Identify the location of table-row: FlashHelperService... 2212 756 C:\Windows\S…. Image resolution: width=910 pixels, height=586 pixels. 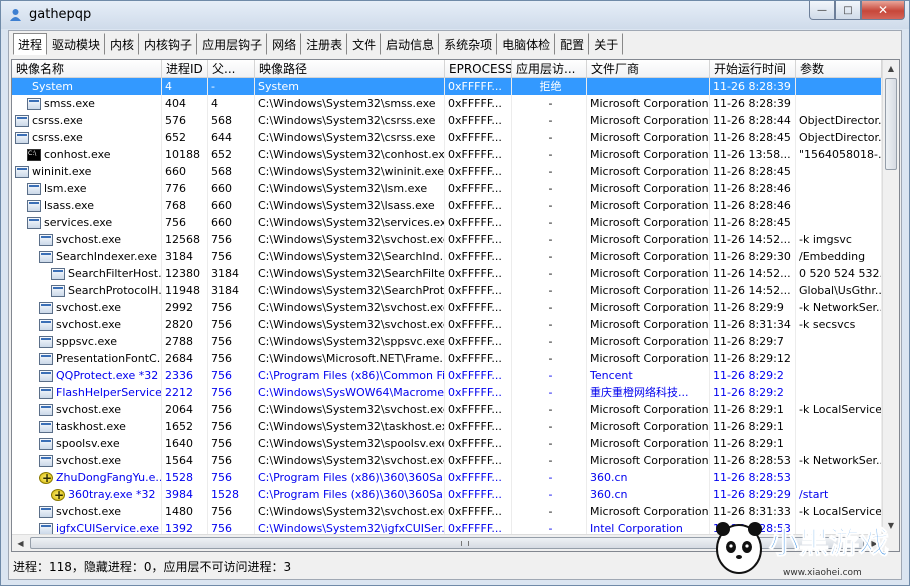
(447, 392).